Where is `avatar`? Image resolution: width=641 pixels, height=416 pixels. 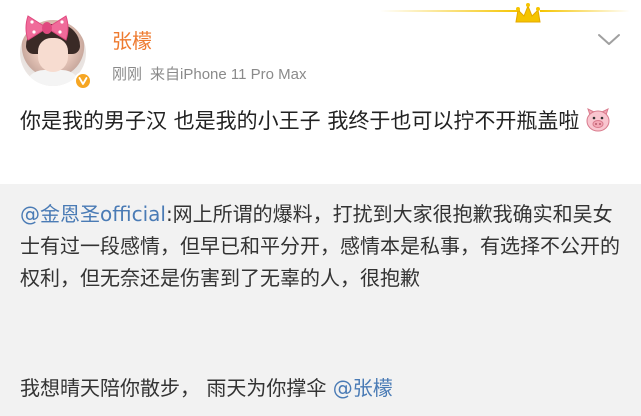
avatar is located at coordinates (54, 54).